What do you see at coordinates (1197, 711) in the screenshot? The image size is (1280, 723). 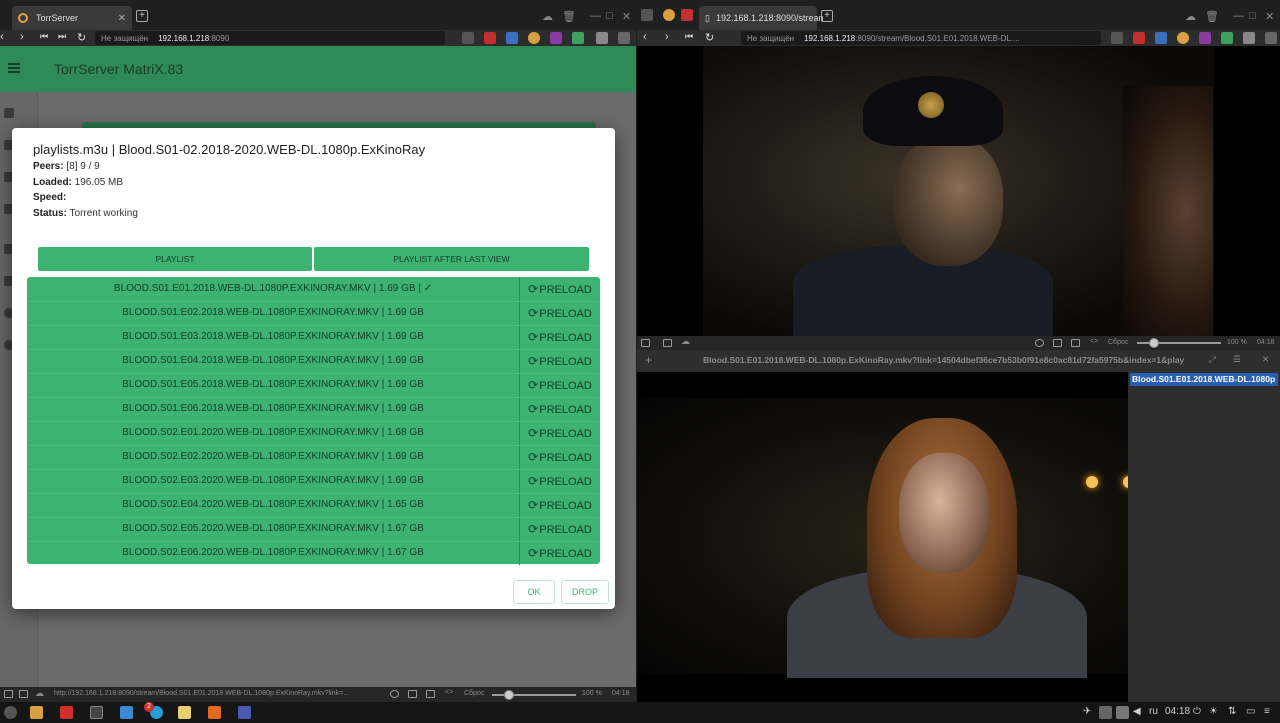 I see `power-icon: ⏻` at bounding box center [1197, 711].